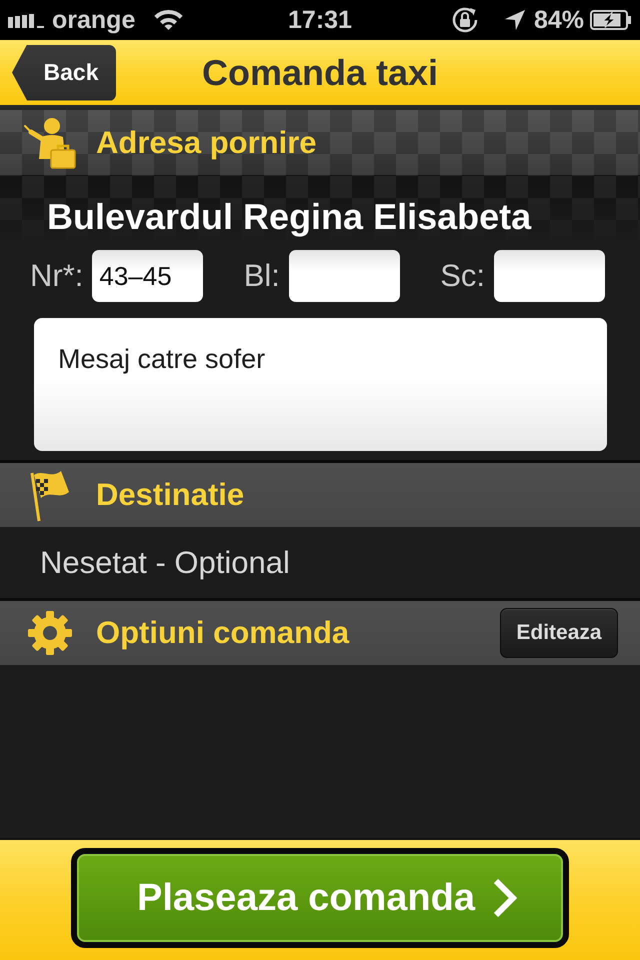  What do you see at coordinates (64, 72) in the screenshot?
I see `back-button: Back` at bounding box center [64, 72].